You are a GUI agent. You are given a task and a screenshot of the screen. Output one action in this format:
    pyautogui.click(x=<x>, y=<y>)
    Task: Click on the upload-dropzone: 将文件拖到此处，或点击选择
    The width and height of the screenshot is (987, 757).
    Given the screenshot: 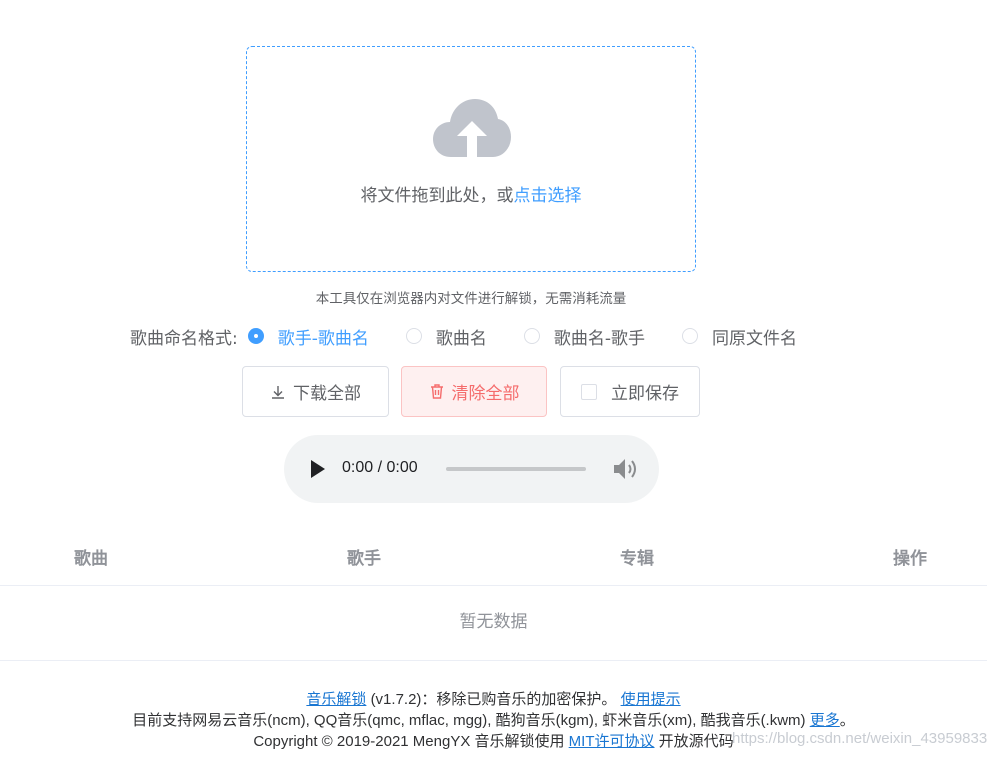 What is the action you would take?
    pyautogui.click(x=471, y=159)
    